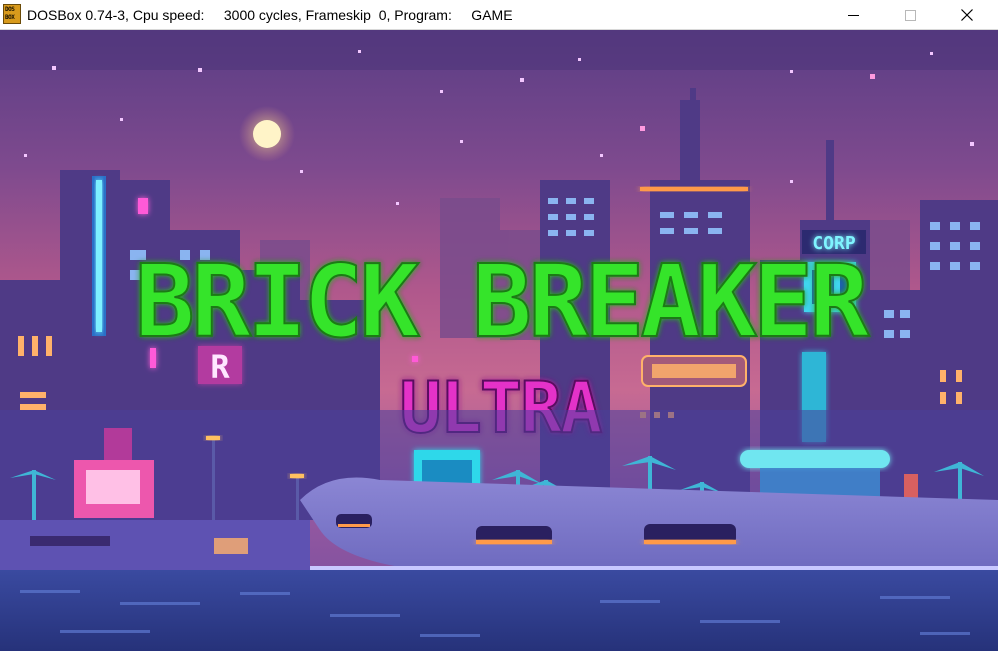 The image size is (998, 651). I want to click on maximize-button, so click(910, 15).